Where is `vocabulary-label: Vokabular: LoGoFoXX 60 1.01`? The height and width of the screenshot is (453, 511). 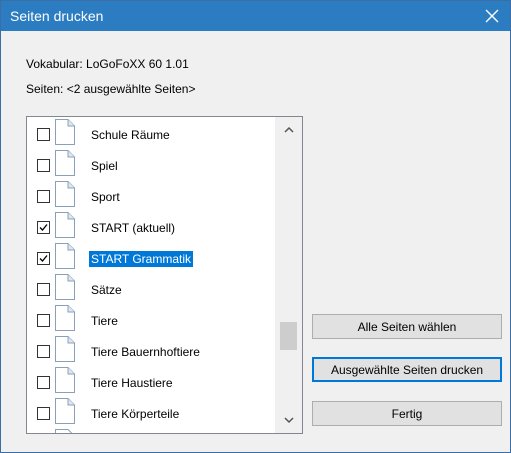 vocabulary-label: Vokabular: LoGoFoXX 60 1.01 is located at coordinates (107, 64).